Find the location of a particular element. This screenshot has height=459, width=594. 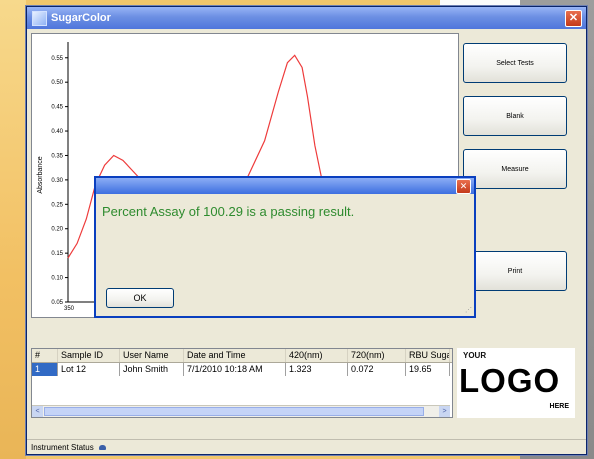

measure-button: Measure is located at coordinates (515, 169).